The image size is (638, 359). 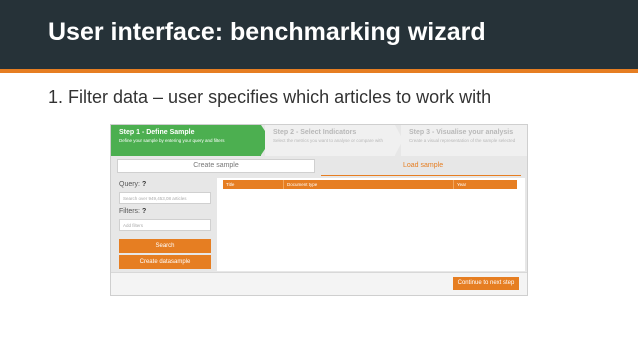 What do you see at coordinates (165, 198) in the screenshot?
I see `query-input: Search over 949,453,08 articles` at bounding box center [165, 198].